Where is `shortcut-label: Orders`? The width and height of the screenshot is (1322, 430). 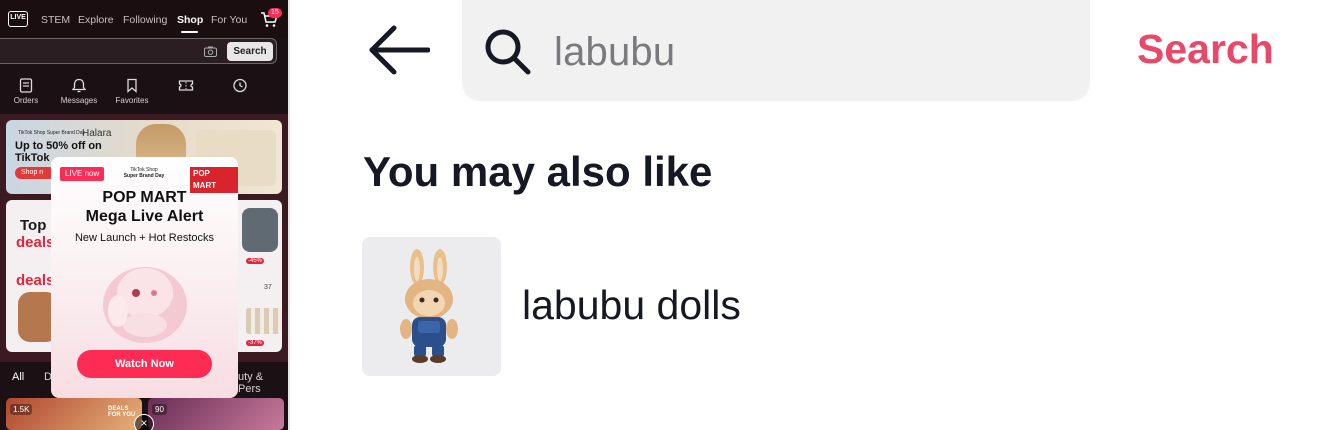 shortcut-label: Orders is located at coordinates (26, 100).